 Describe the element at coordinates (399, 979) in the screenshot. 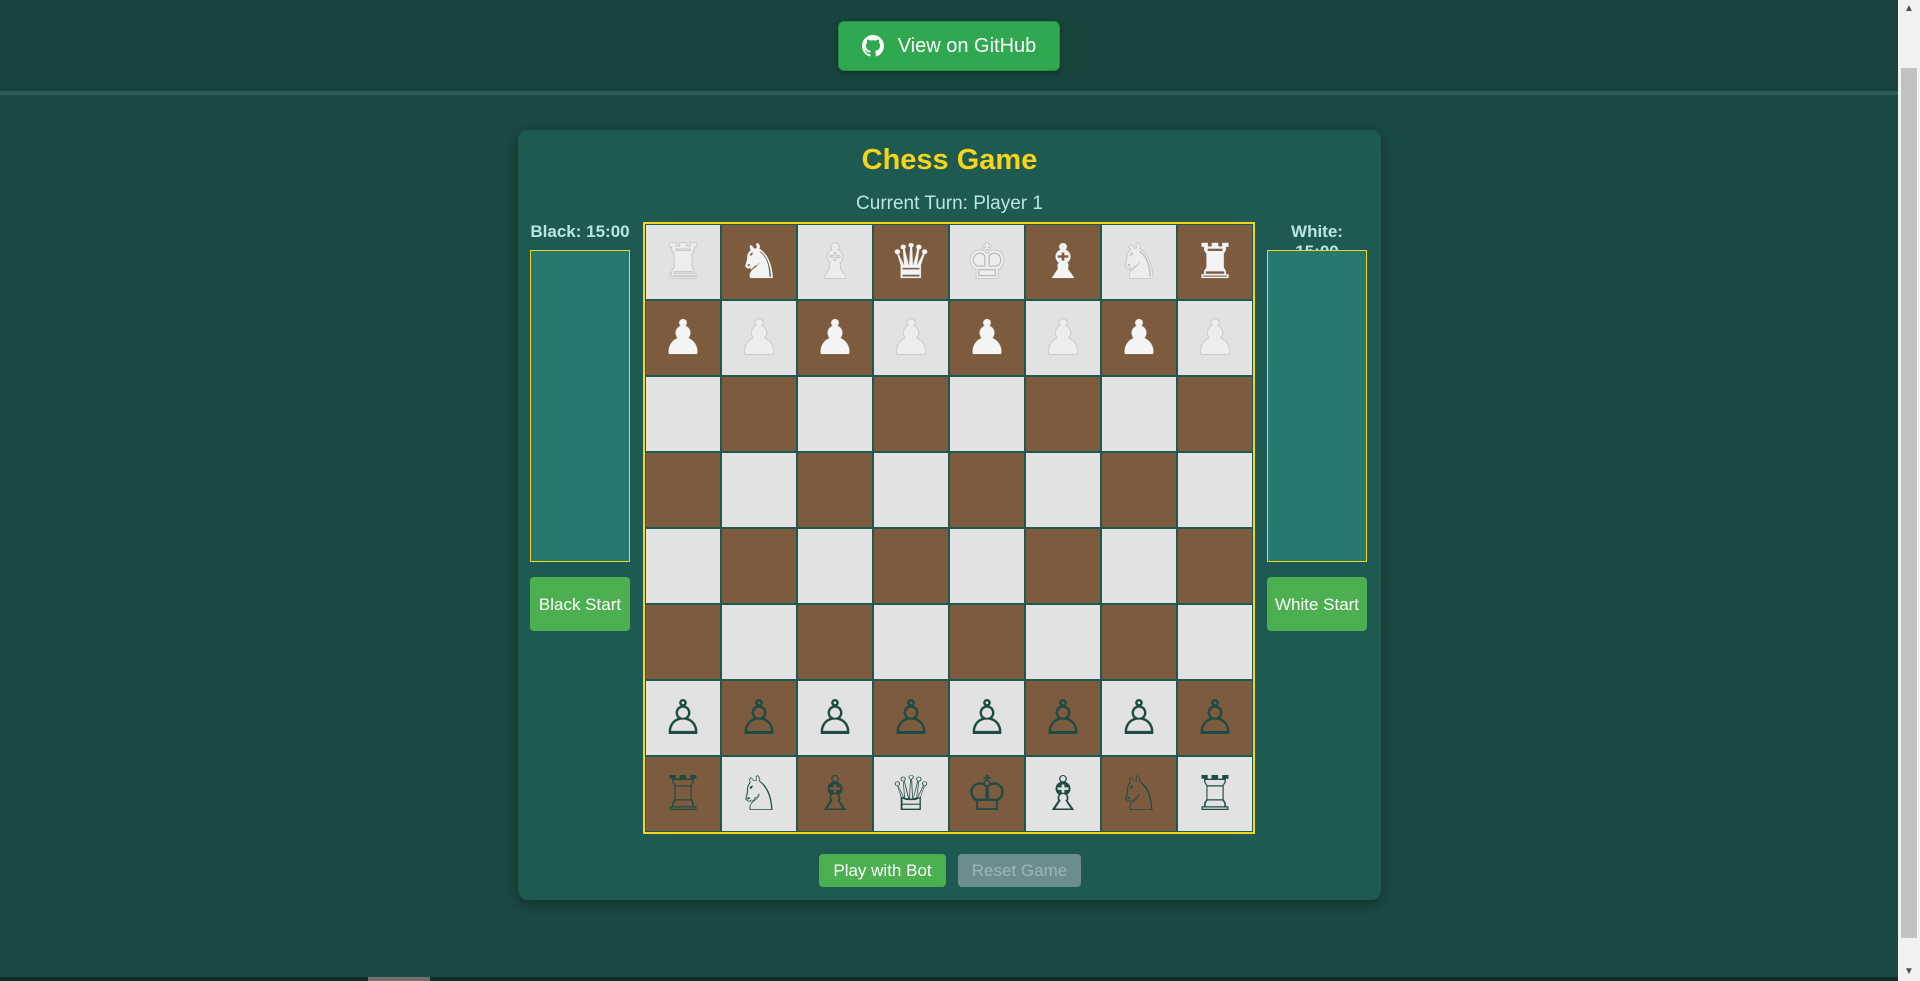

I see `horizontal-scrollbar-thumb` at that location.